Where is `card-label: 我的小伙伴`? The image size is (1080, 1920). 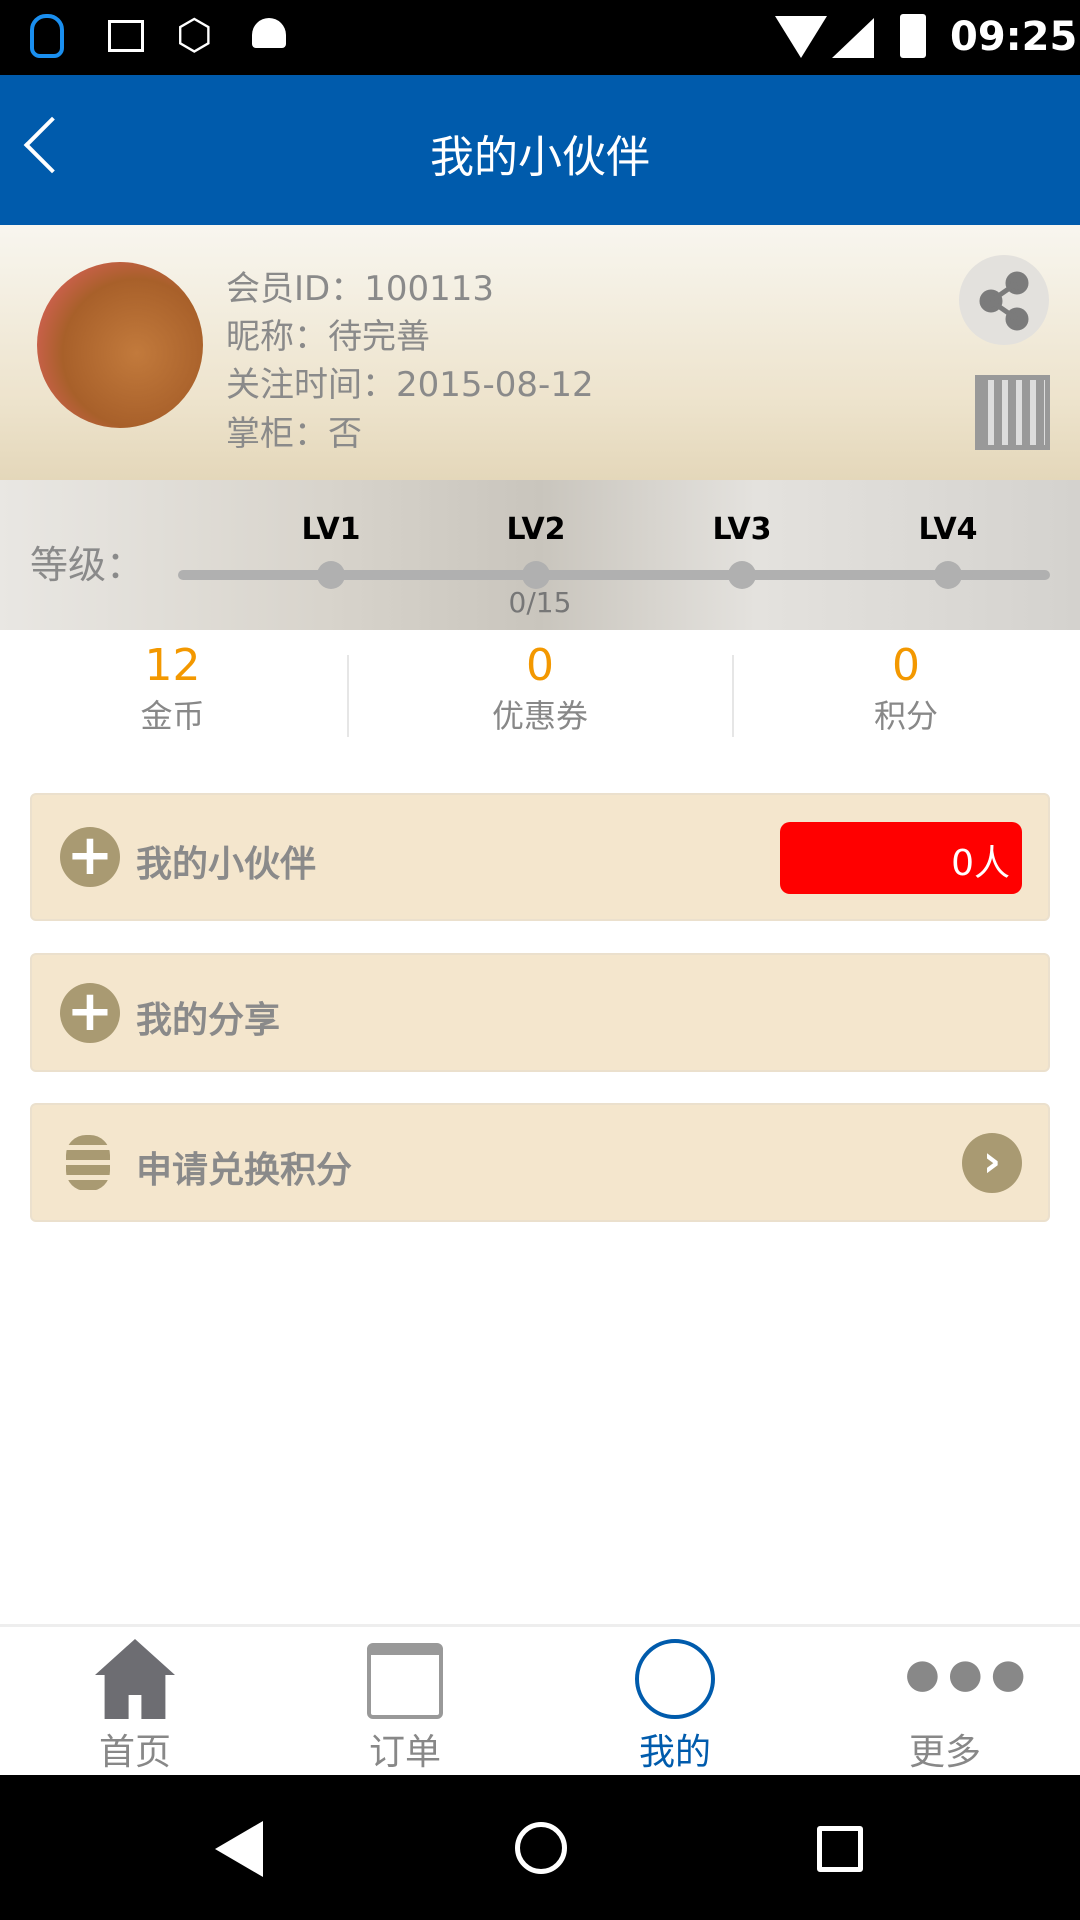 card-label: 我的小伙伴 is located at coordinates (226, 864).